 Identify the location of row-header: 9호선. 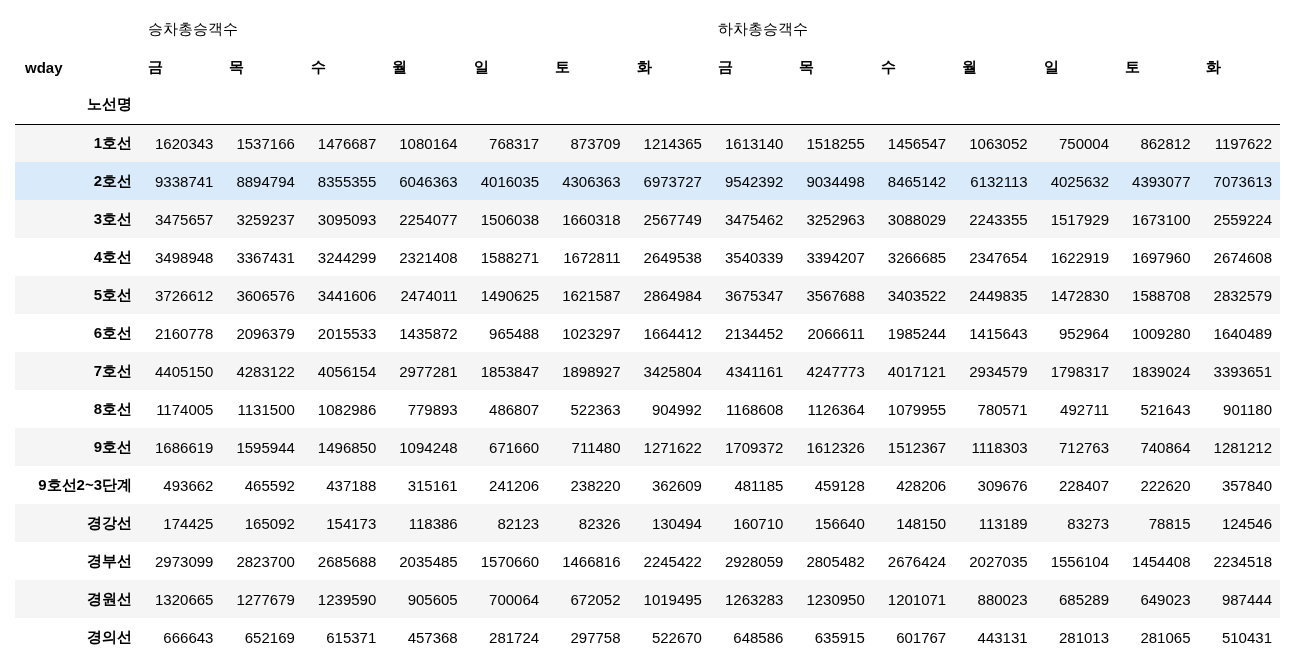
(77, 447).